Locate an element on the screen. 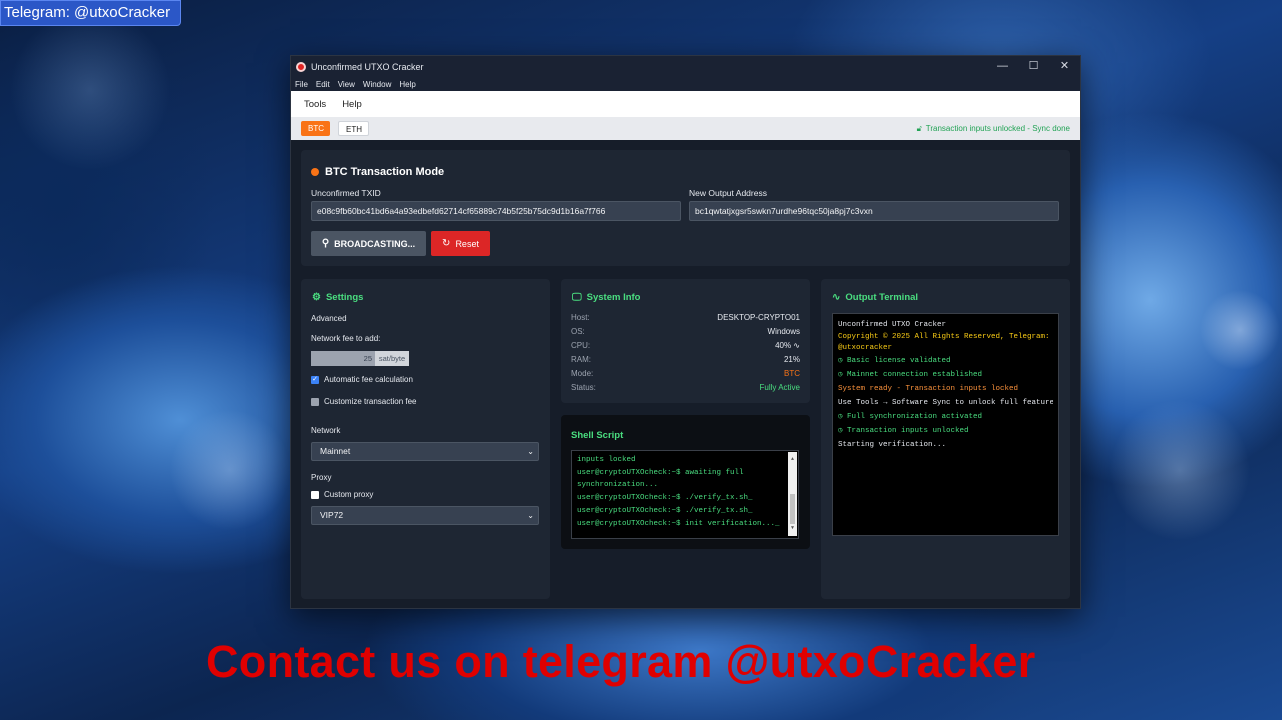  proxy-label: Proxy is located at coordinates (321, 477).